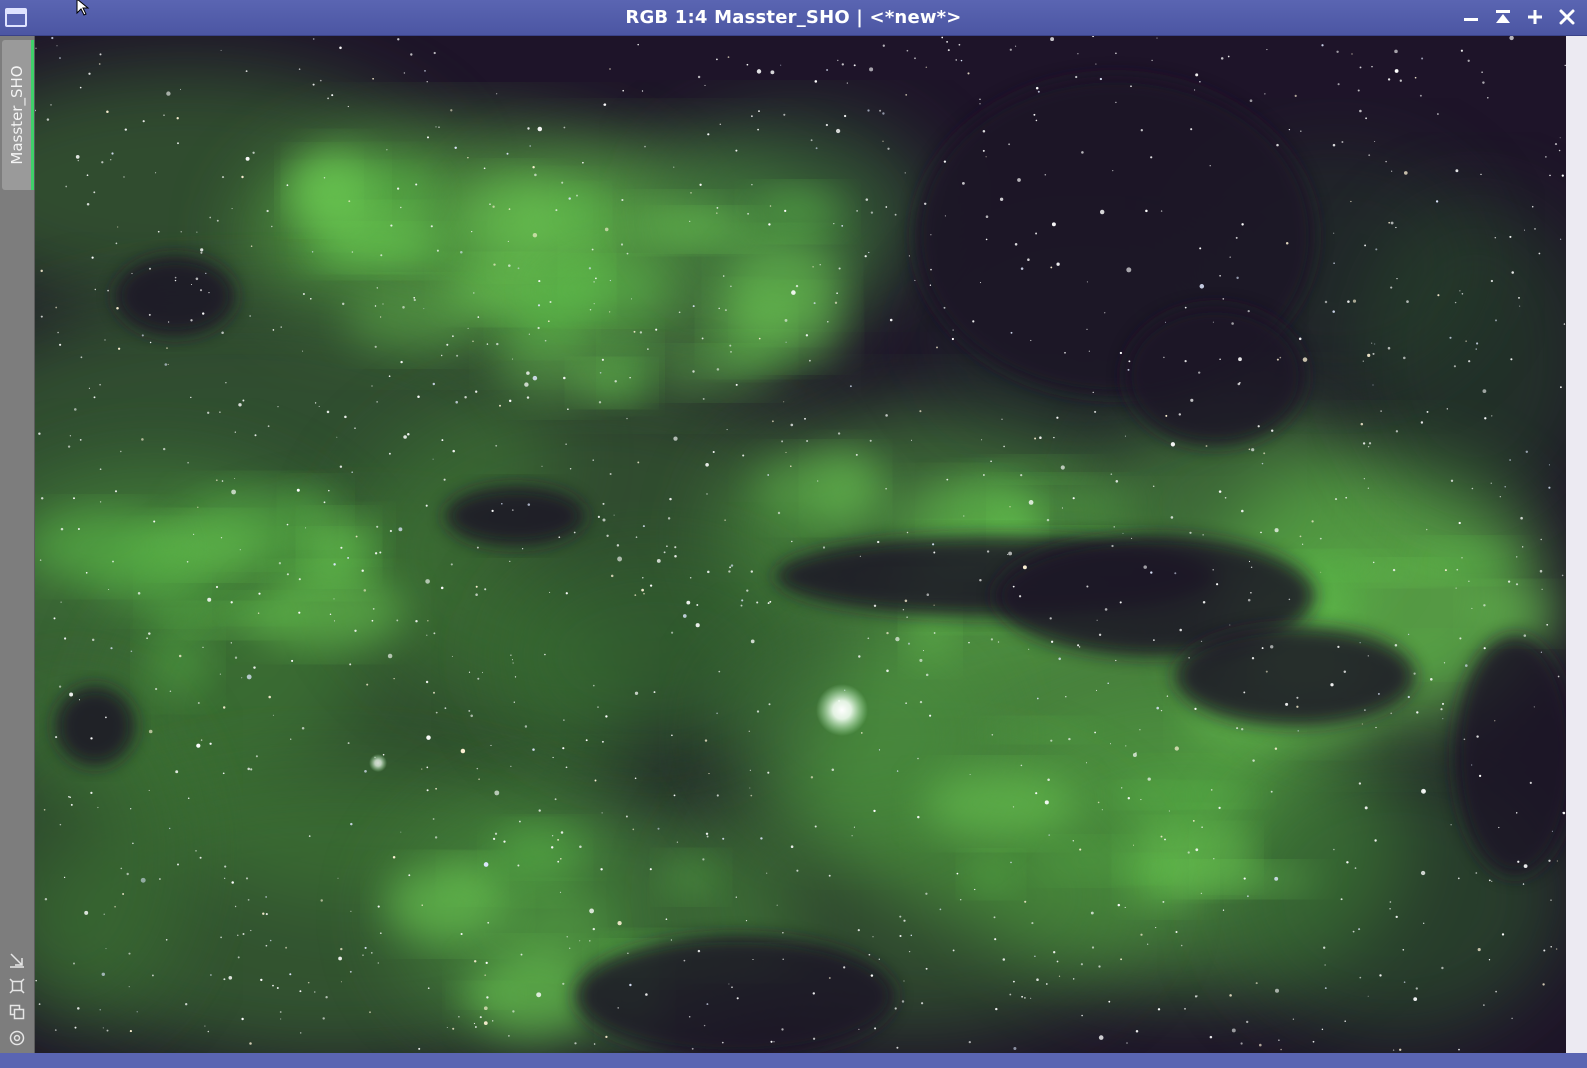 The height and width of the screenshot is (1068, 1587). What do you see at coordinates (83, 8) in the screenshot?
I see `mouse-pointer-icon` at bounding box center [83, 8].